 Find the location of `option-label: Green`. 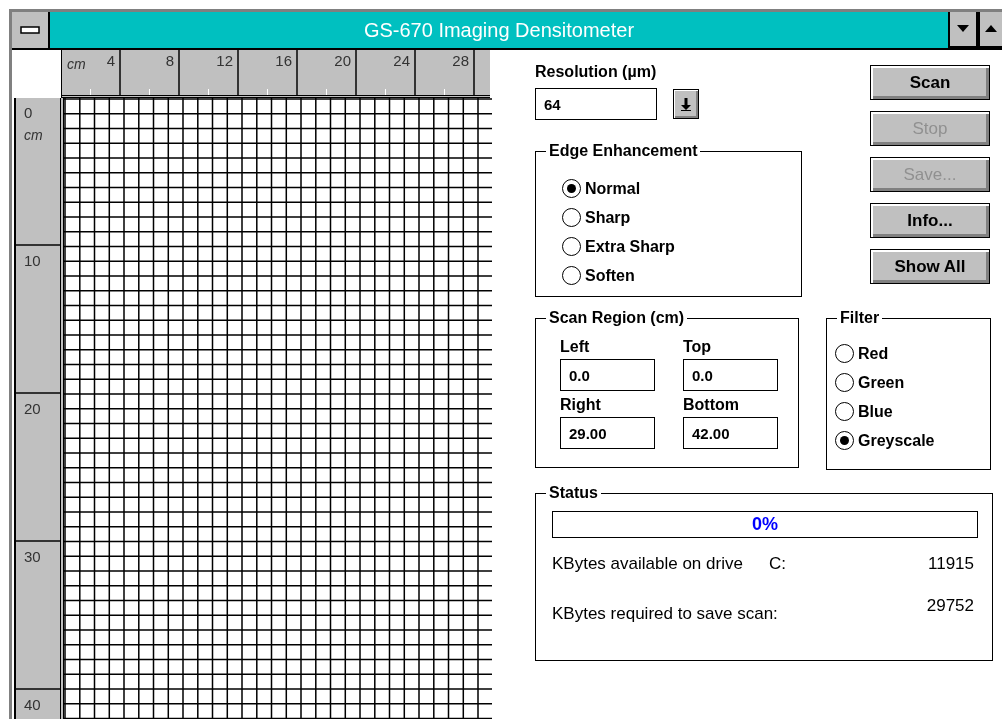

option-label: Green is located at coordinates (881, 382).